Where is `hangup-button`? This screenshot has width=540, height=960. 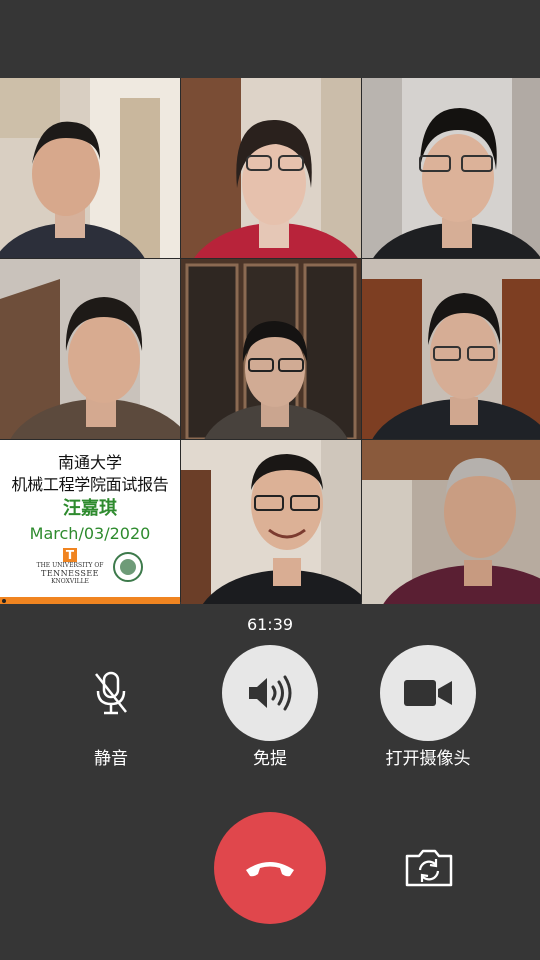
hangup-button is located at coordinates (270, 868).